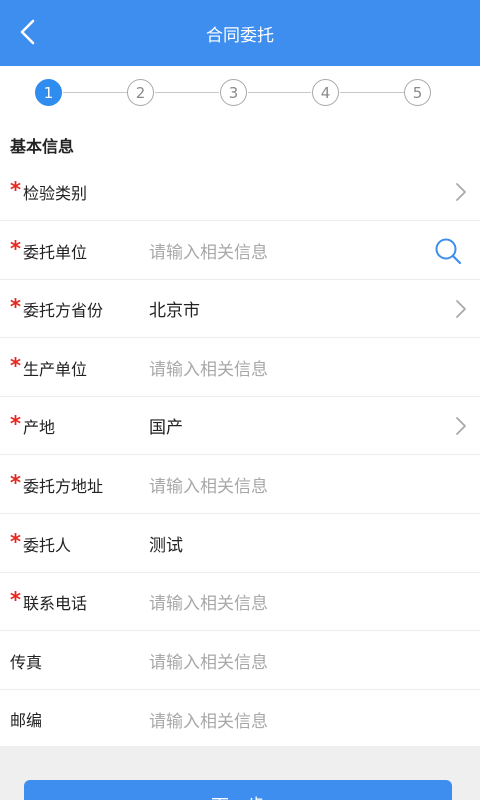 This screenshot has width=480, height=800. Describe the element at coordinates (174, 308) in the screenshot. I see `field-value: 北京市` at that location.